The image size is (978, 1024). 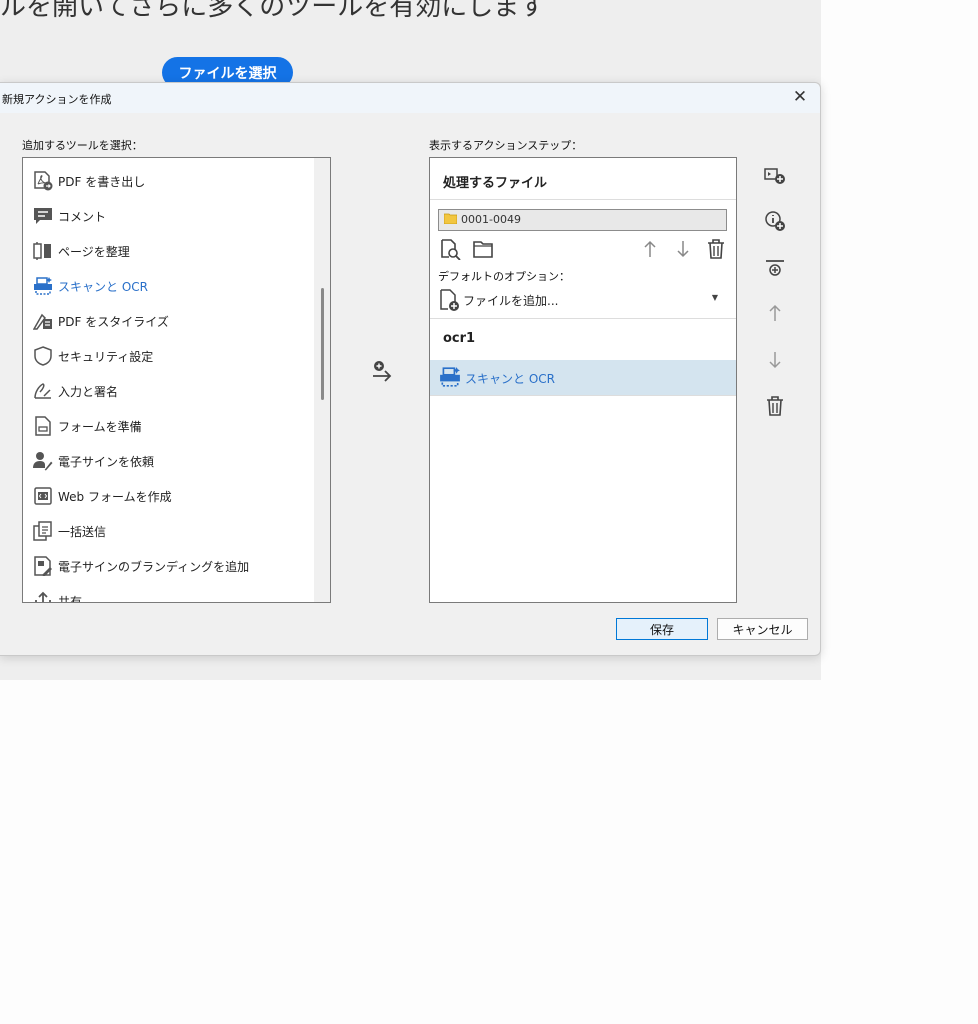 I want to click on comment-icon, so click(x=43, y=216).